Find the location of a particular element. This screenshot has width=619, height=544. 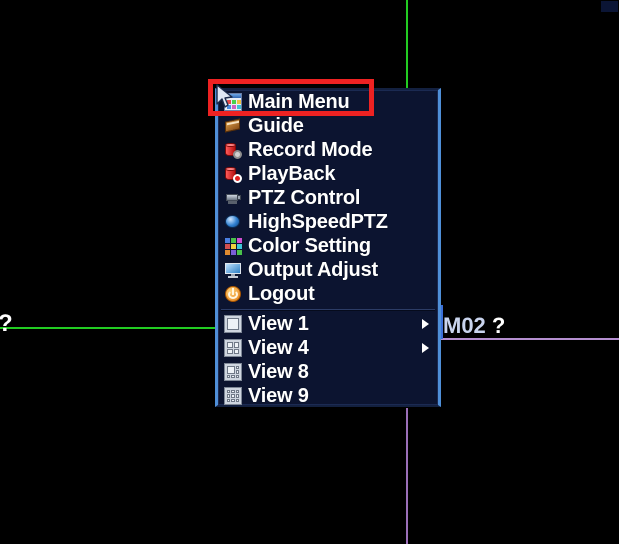

green-horizontal-divider is located at coordinates (108, 328).